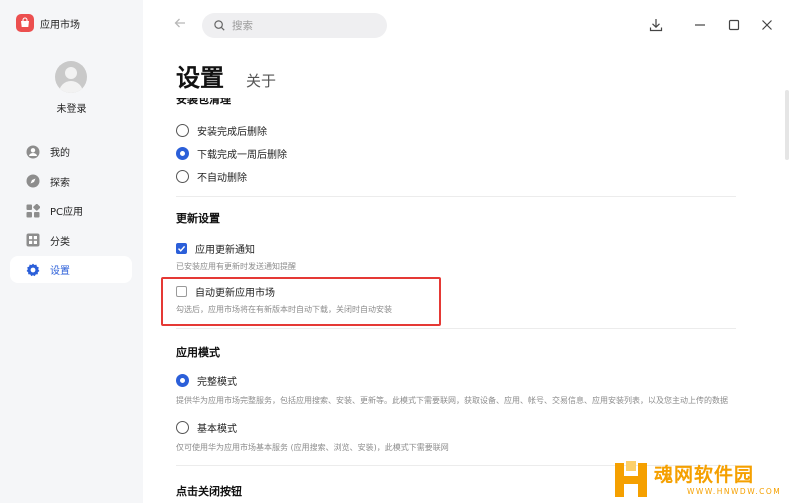  I want to click on download-icon, so click(656, 25).